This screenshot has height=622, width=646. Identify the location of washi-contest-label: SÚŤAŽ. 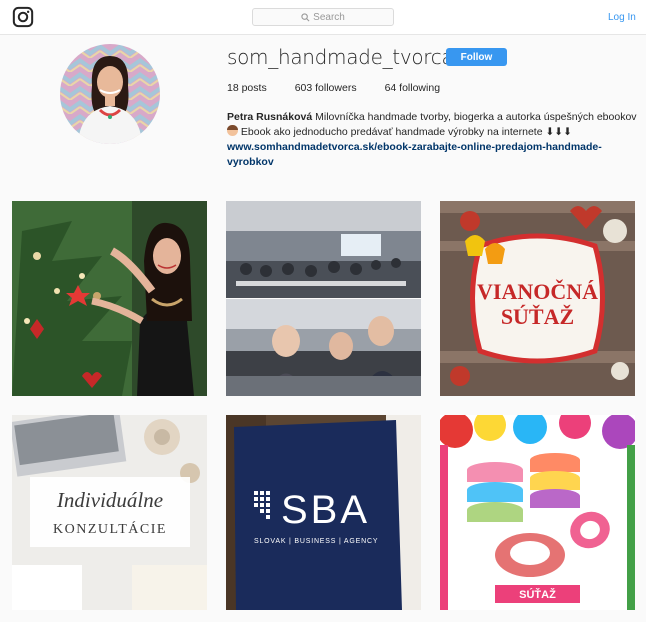
(537, 594).